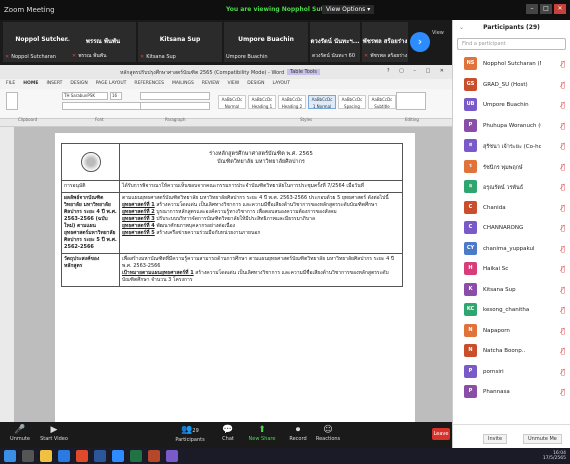 This screenshot has height=464, width=570. Describe the element at coordinates (183, 84) in the screenshot. I see `ribbon-tab: MAILINGS` at that location.